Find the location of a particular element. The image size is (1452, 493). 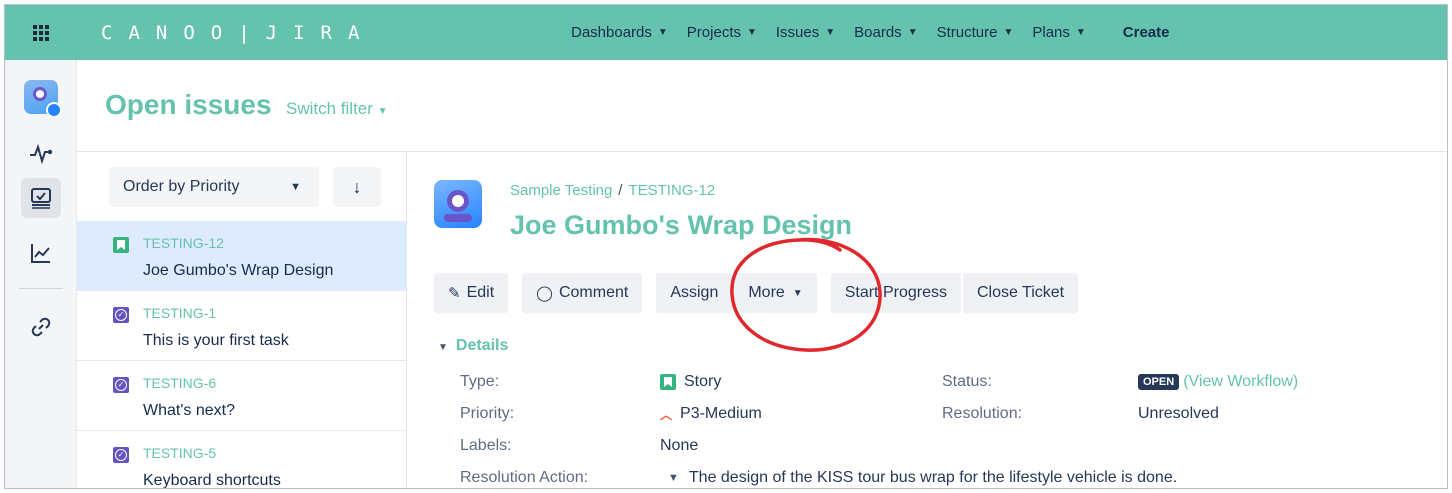

resolution-label: Resolution: is located at coordinates (982, 413).